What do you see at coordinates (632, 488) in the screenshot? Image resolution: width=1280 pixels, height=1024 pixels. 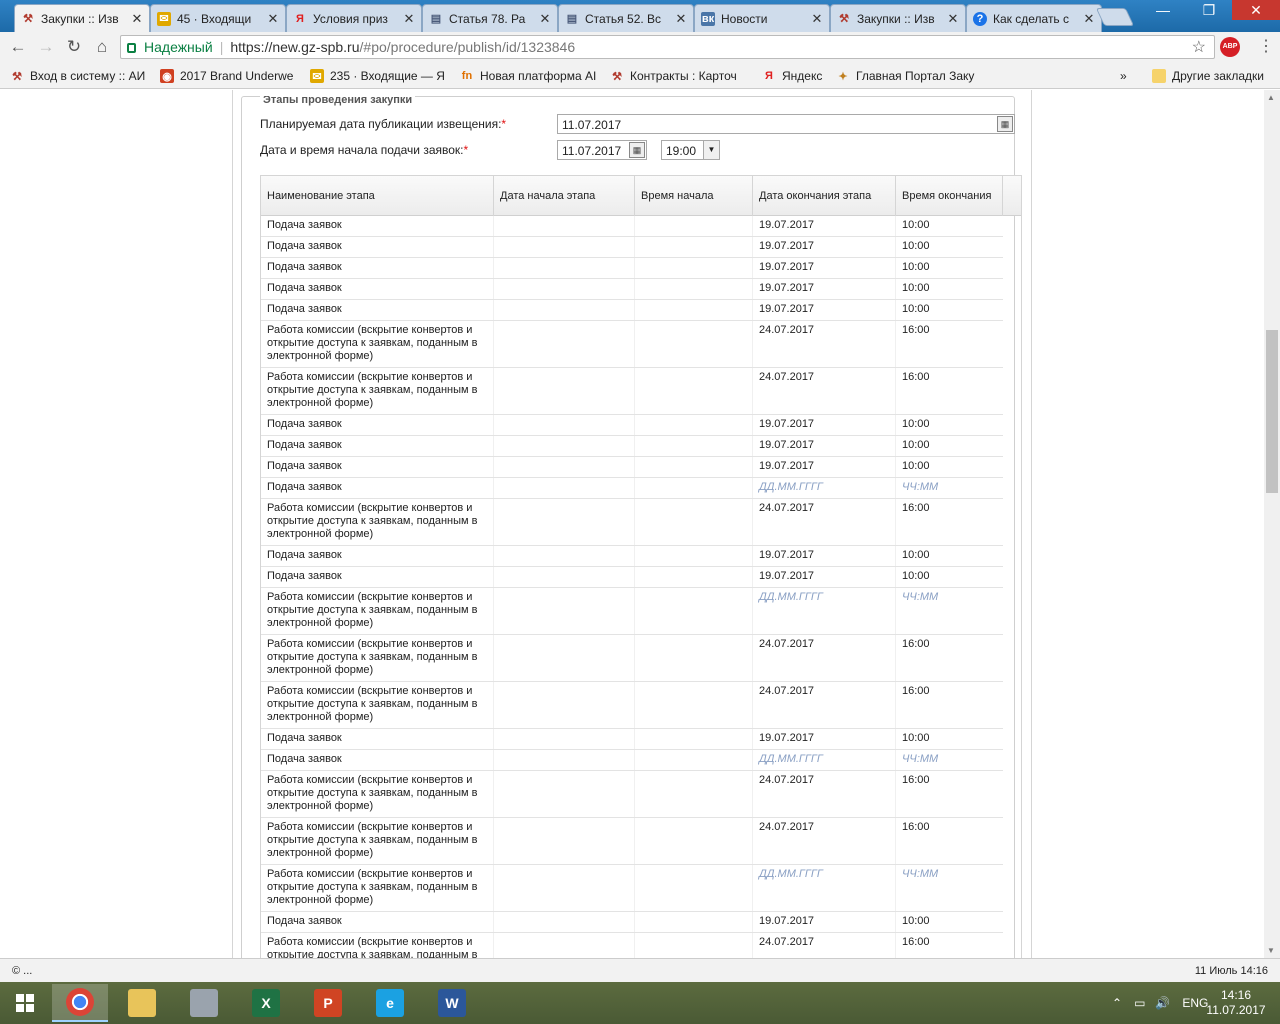 I see `table-row: Подача заявок ДД.ММ.ГГГГ ЧЧ:ММ` at bounding box center [632, 488].